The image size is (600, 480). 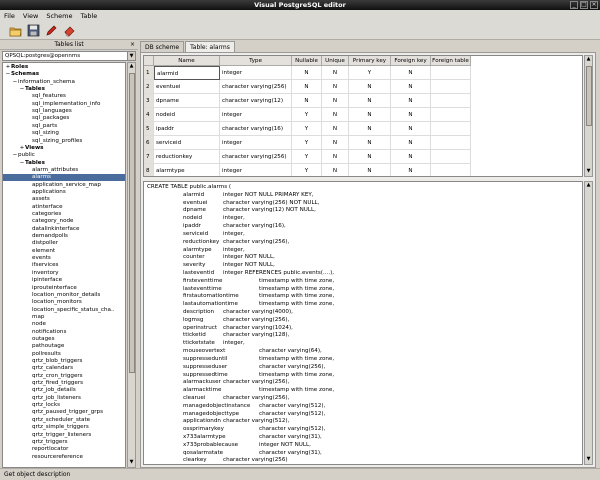 What do you see at coordinates (64, 412) in the screenshot?
I see `tree-item: qrtz_paused_trigger_grps` at bounding box center [64, 412].